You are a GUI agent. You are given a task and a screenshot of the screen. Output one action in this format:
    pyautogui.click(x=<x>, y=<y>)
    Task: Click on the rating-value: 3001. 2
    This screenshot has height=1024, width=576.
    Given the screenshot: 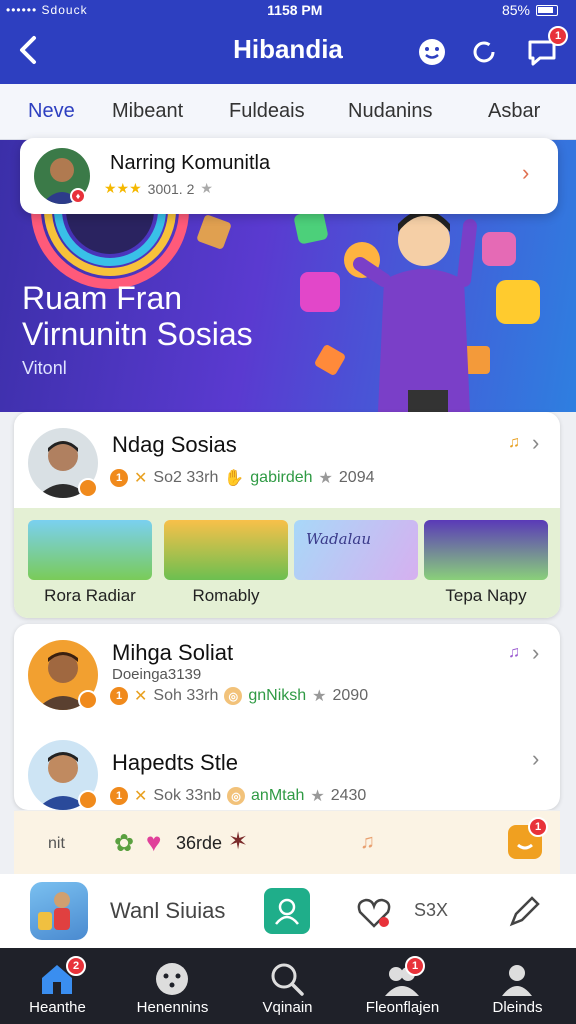 What is the action you would take?
    pyautogui.click(x=171, y=188)
    